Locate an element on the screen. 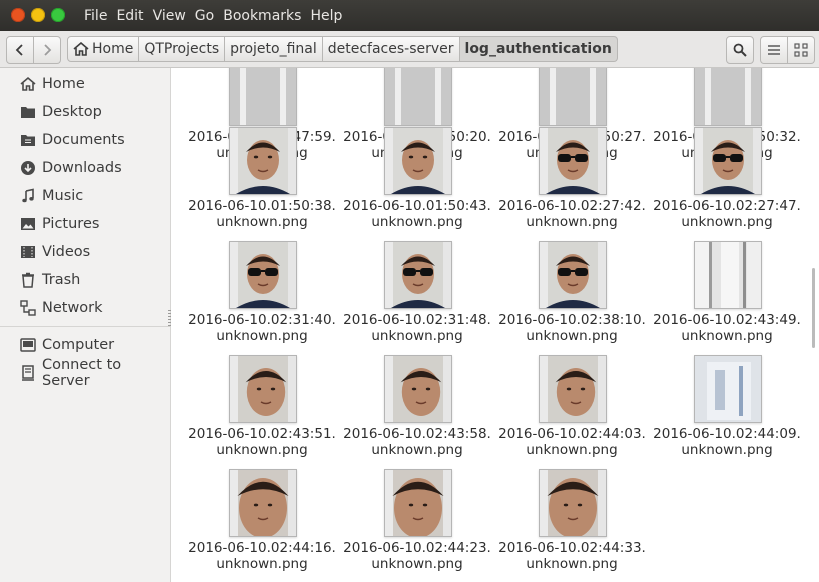  video-icon is located at coordinates (28, 252).